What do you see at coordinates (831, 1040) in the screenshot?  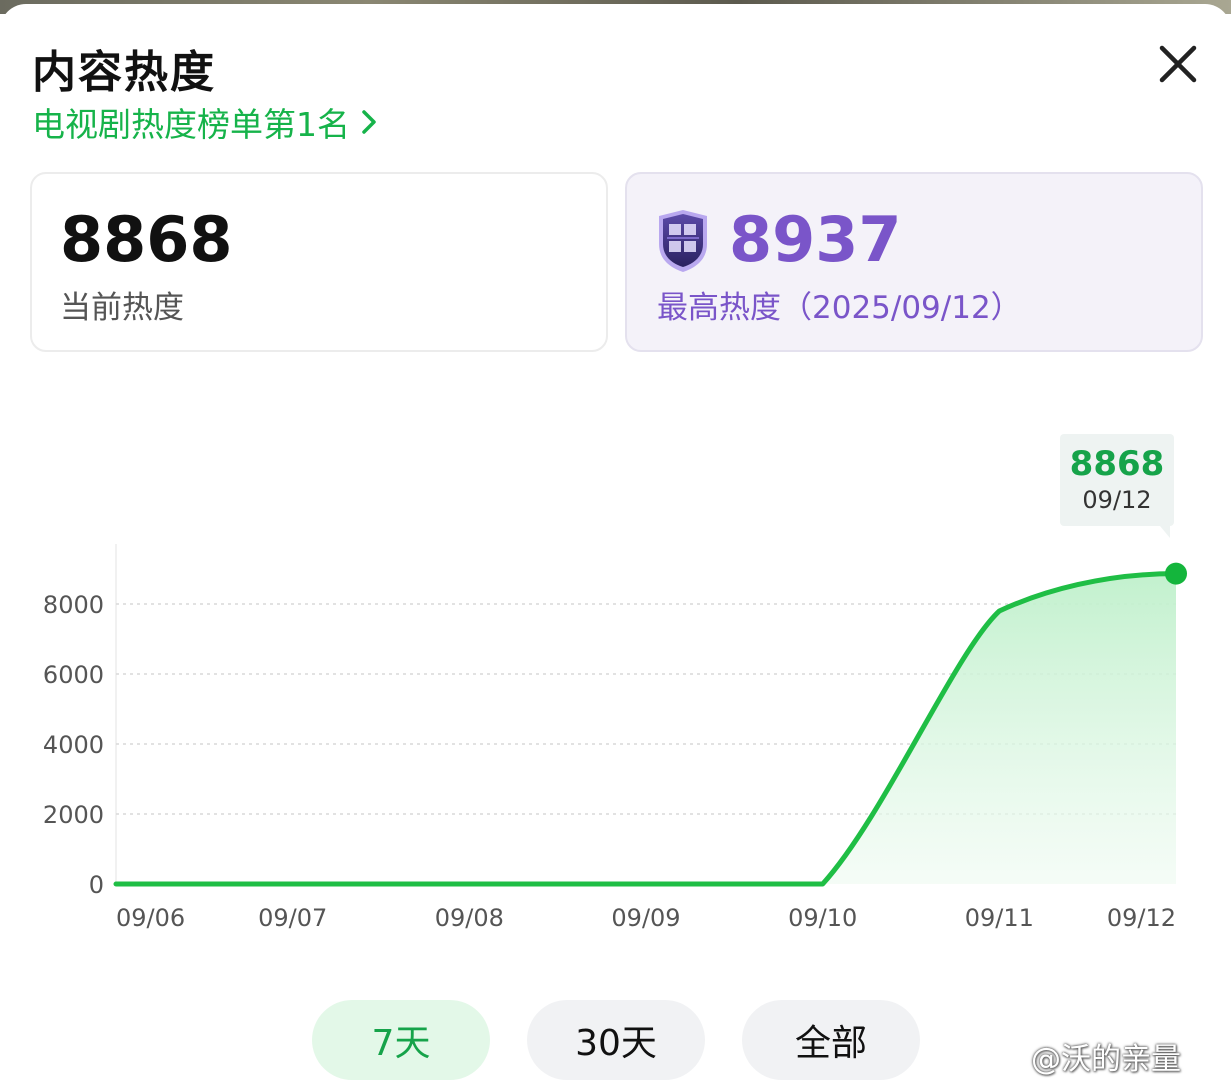 I see `tab-all: 全部` at bounding box center [831, 1040].